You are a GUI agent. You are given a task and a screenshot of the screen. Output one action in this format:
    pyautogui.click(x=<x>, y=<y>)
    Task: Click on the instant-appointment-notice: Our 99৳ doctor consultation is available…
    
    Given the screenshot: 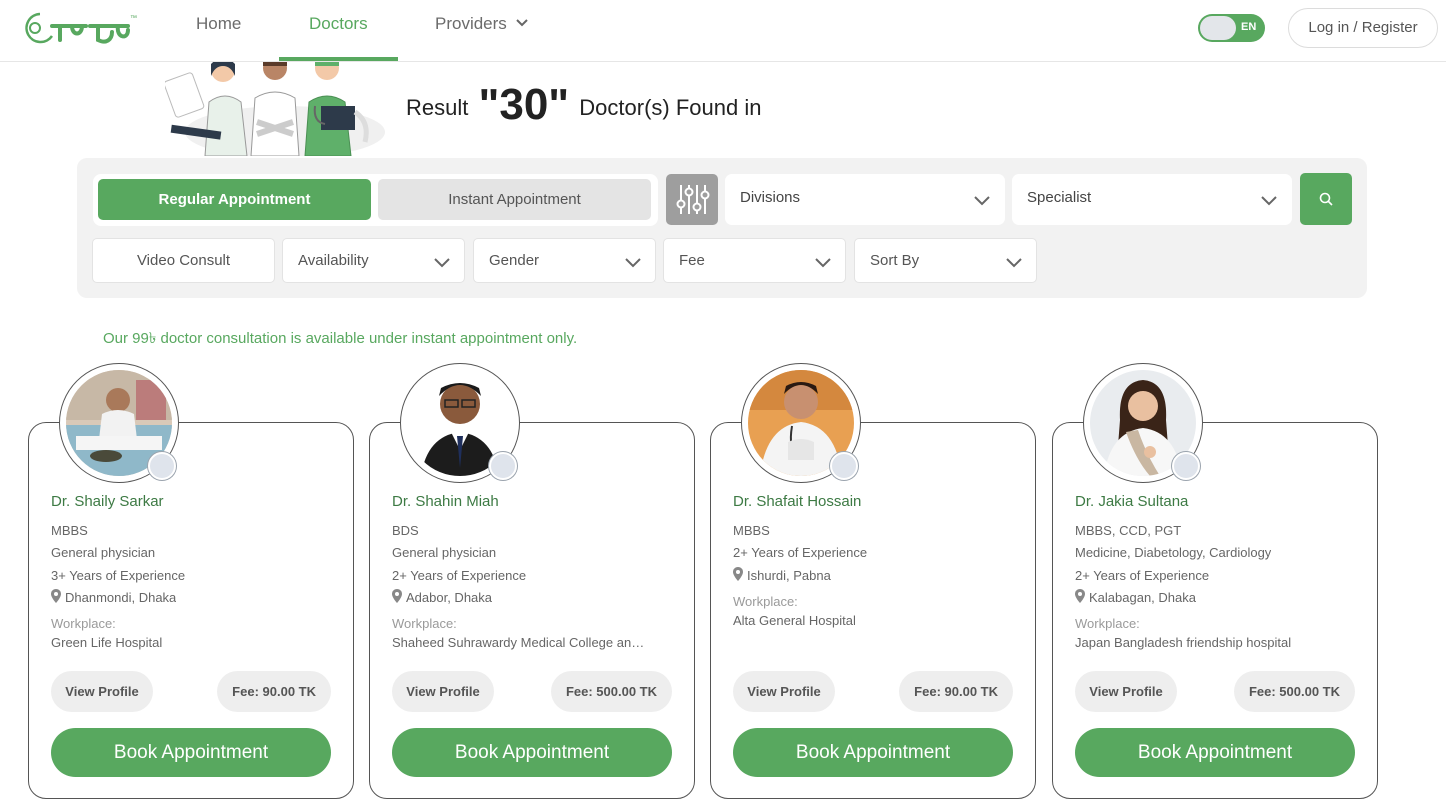 What is the action you would take?
    pyautogui.click(x=340, y=338)
    